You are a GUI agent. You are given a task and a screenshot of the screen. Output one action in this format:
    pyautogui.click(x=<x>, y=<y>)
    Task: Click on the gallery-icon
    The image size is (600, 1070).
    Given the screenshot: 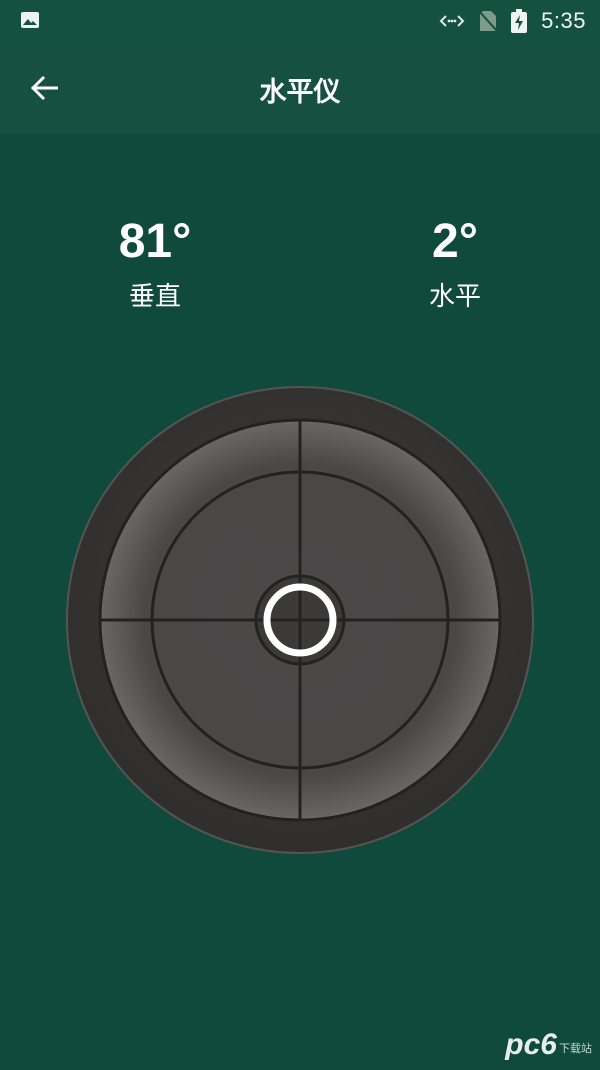 What is the action you would take?
    pyautogui.click(x=30, y=20)
    